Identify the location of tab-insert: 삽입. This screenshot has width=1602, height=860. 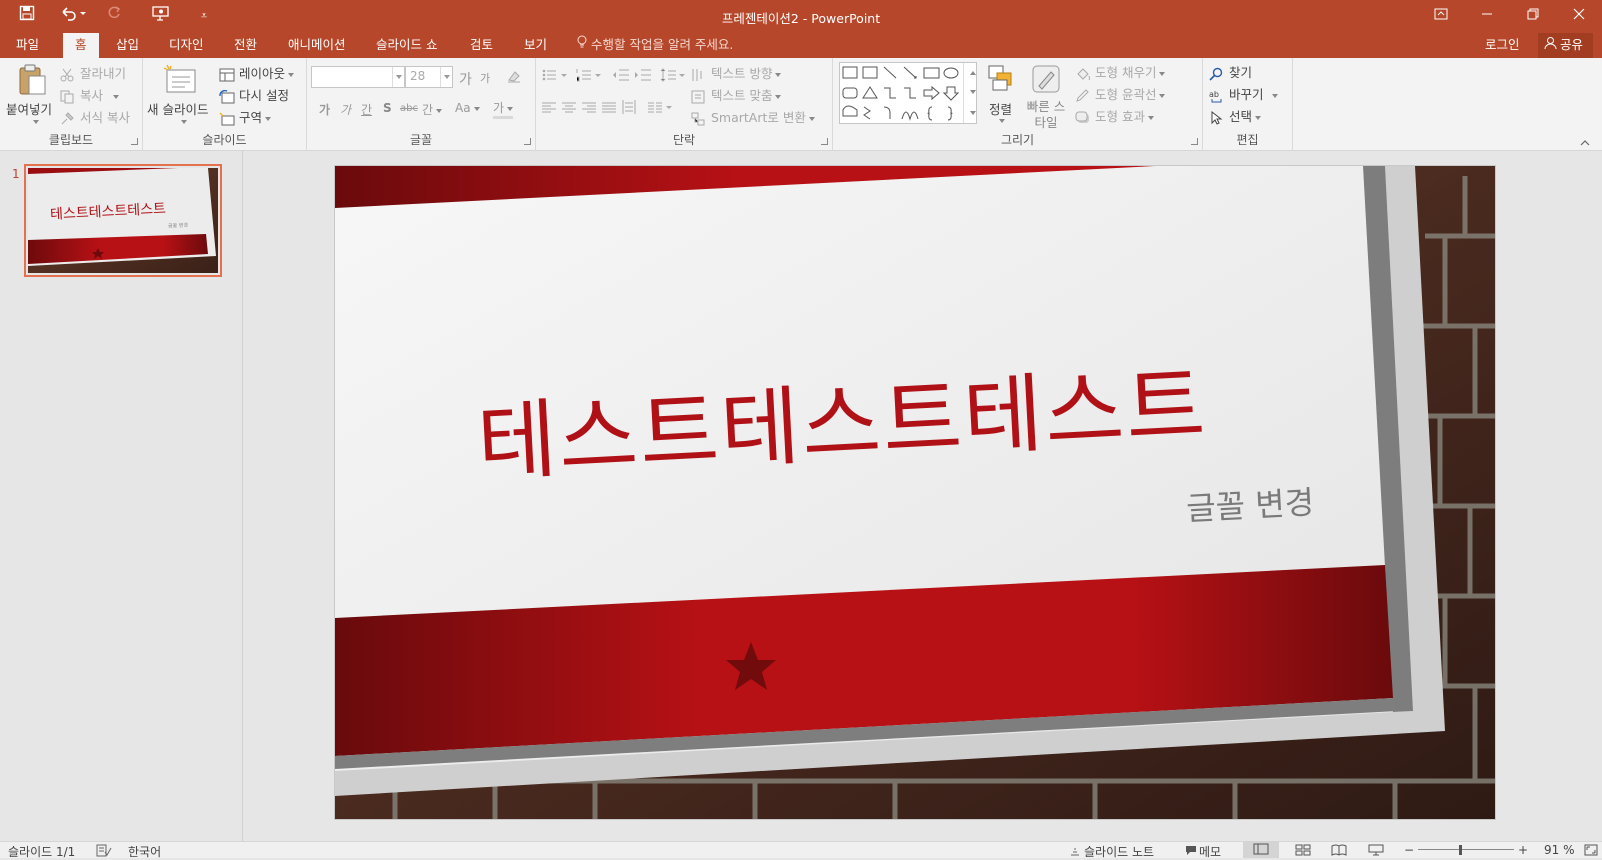
(127, 45).